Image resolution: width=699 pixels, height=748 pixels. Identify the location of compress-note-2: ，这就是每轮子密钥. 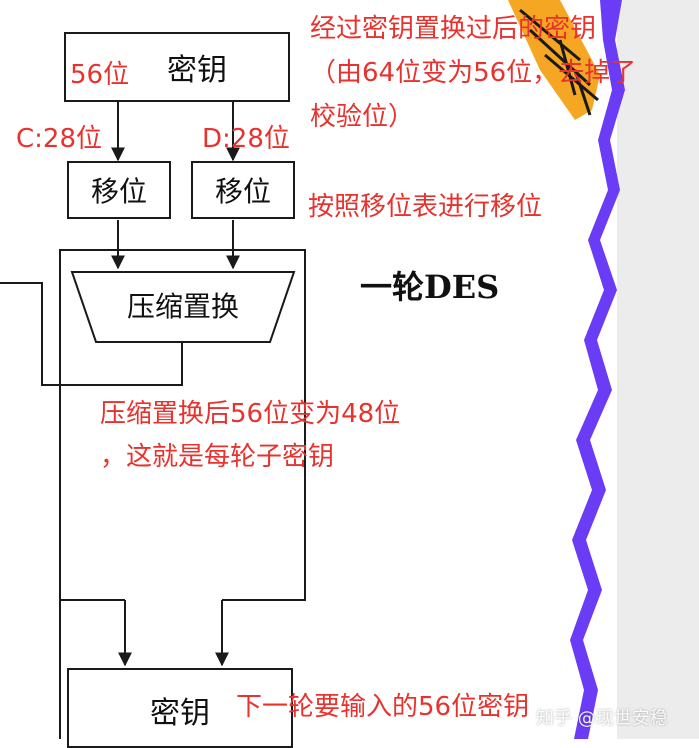
(217, 457).